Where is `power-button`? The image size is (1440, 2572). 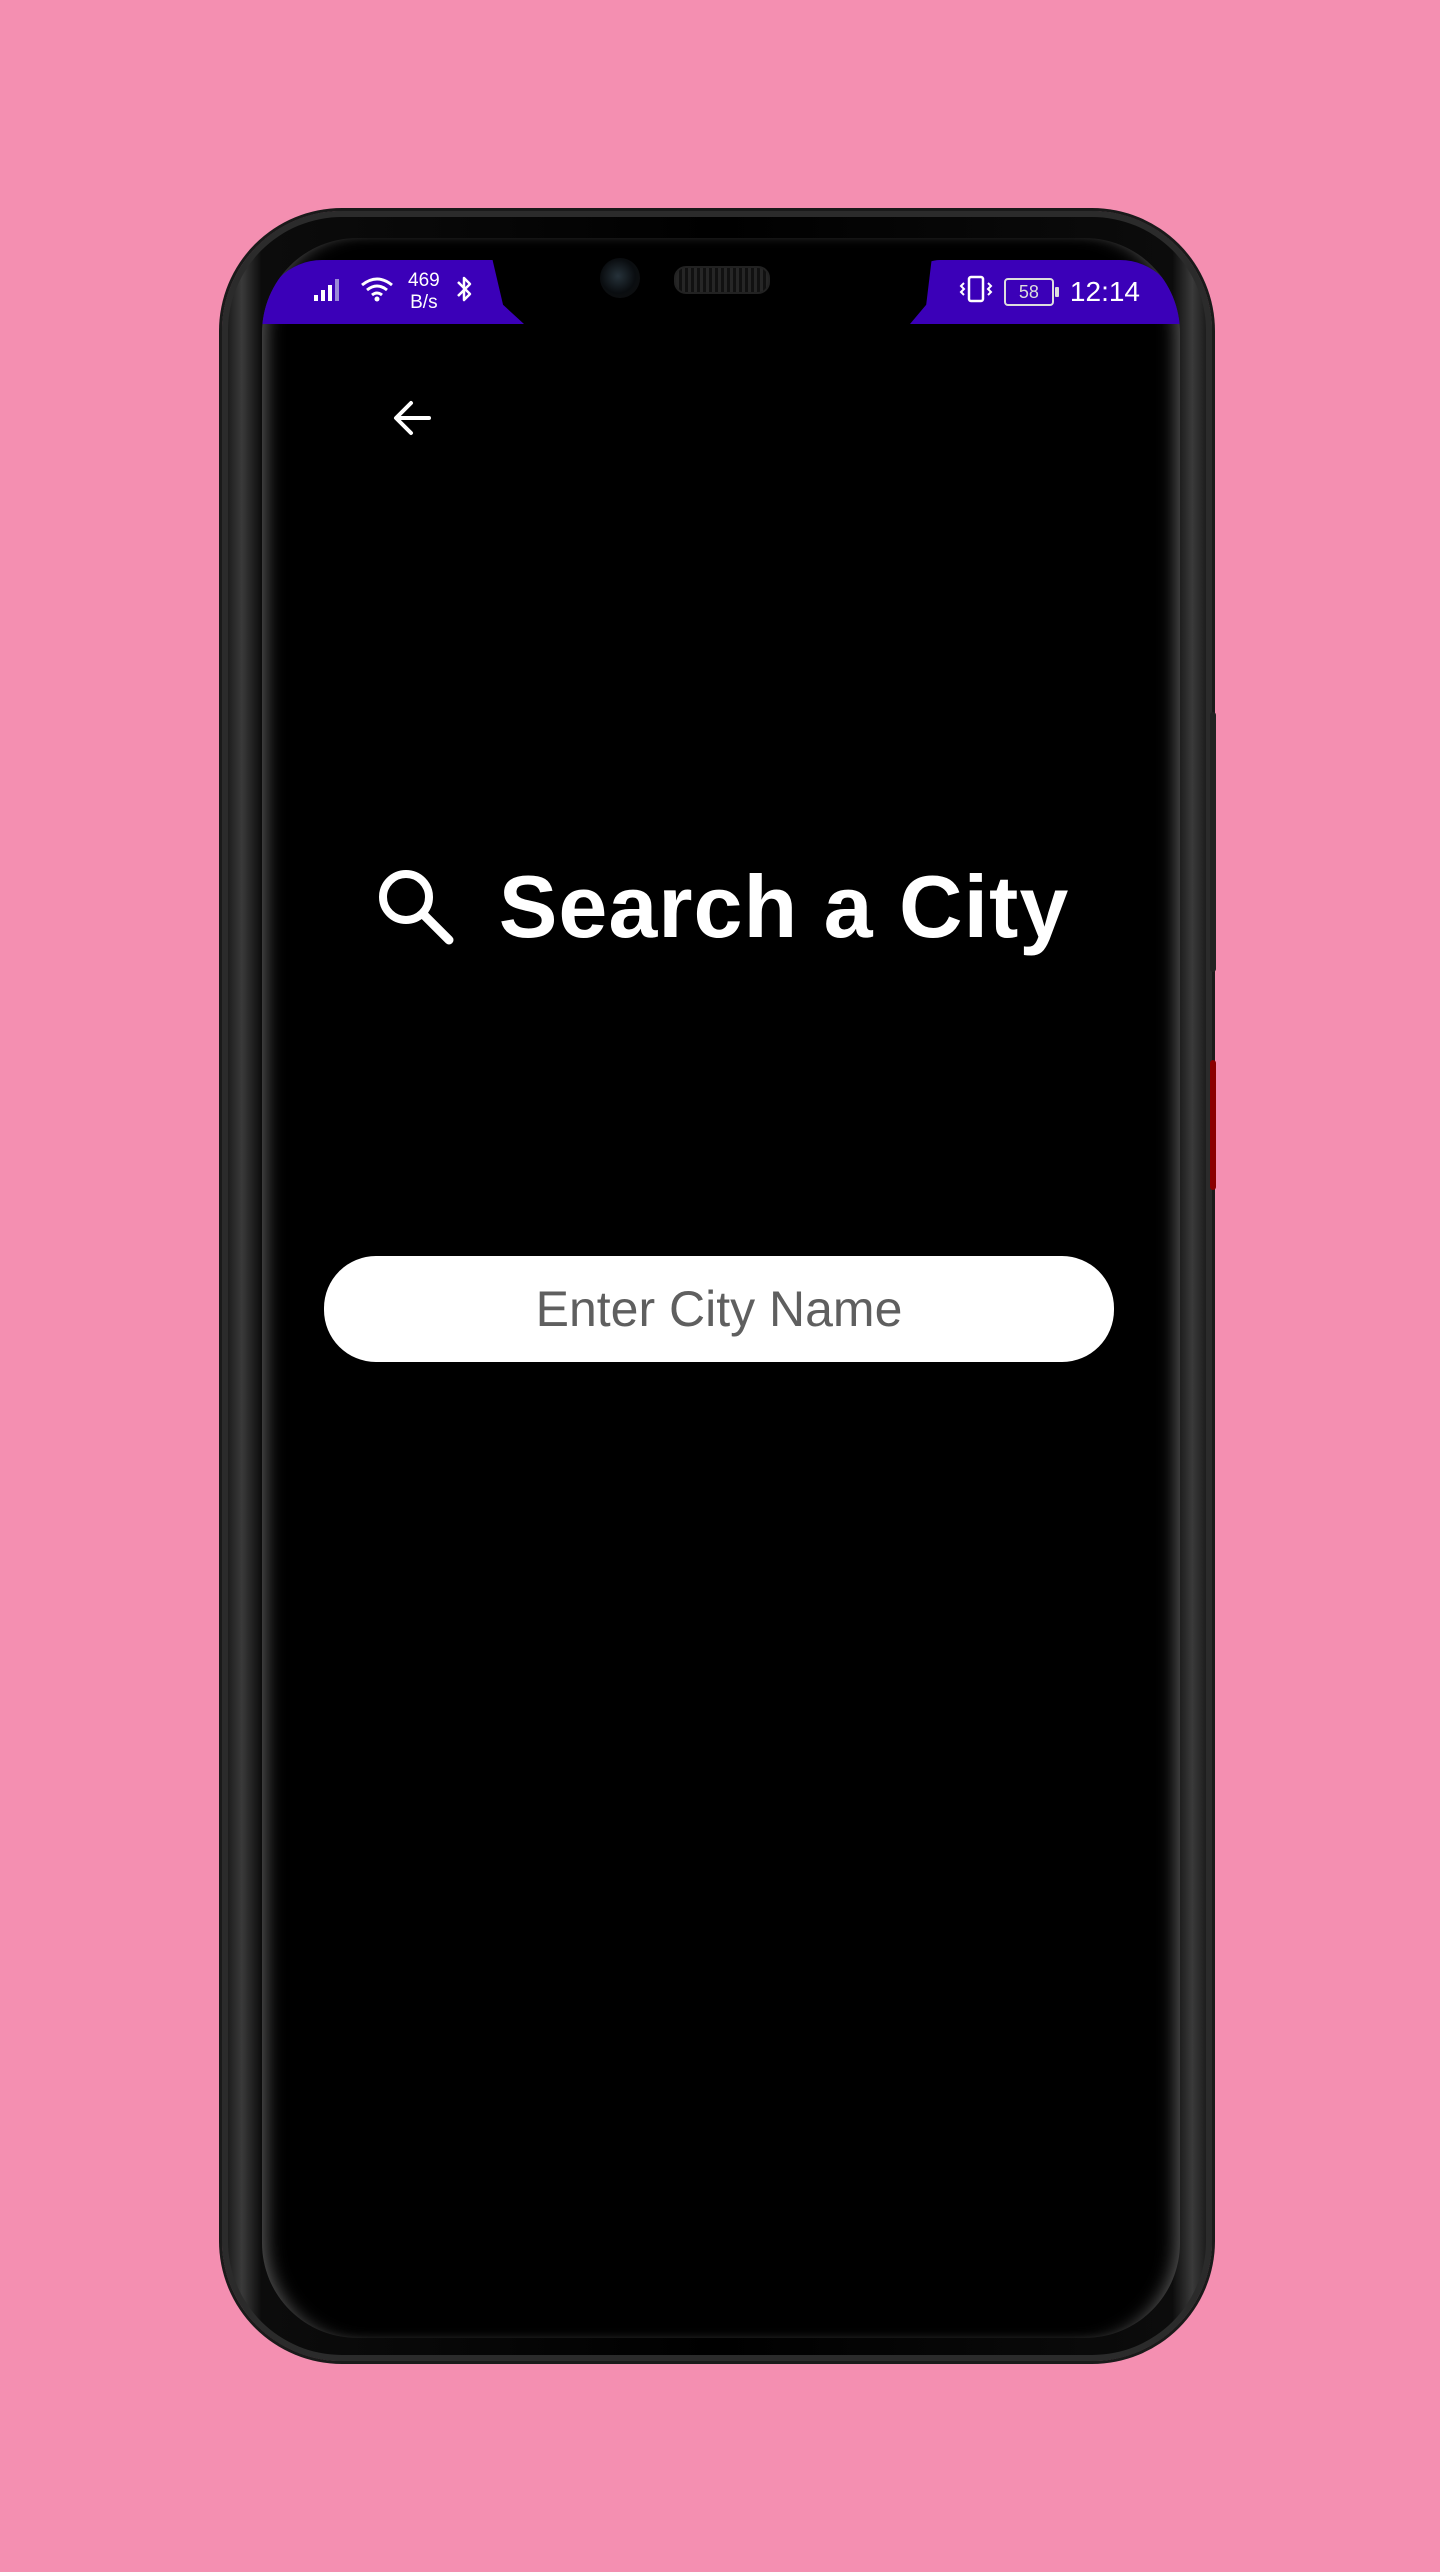
power-button is located at coordinates (1213, 1125).